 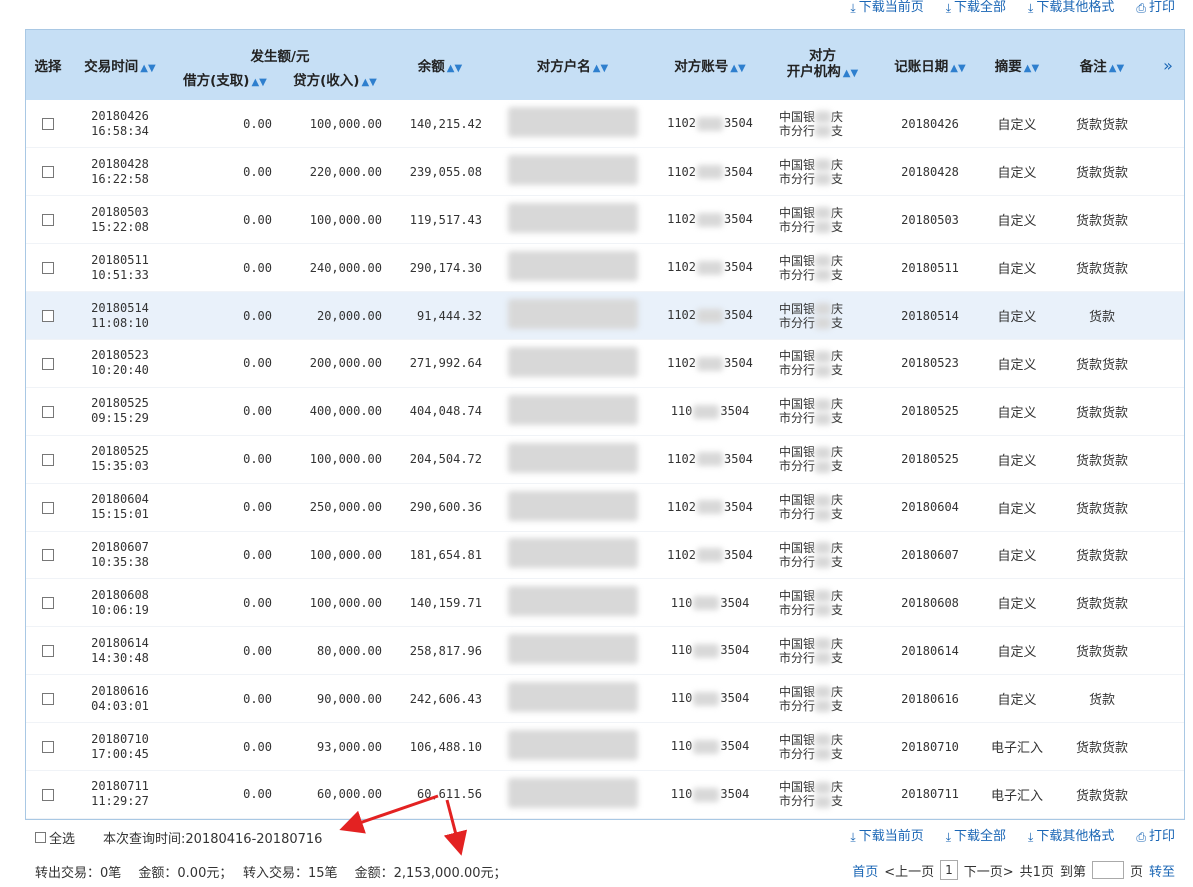 I want to click on cell-summary: 自定义, so click(x=1017, y=317).